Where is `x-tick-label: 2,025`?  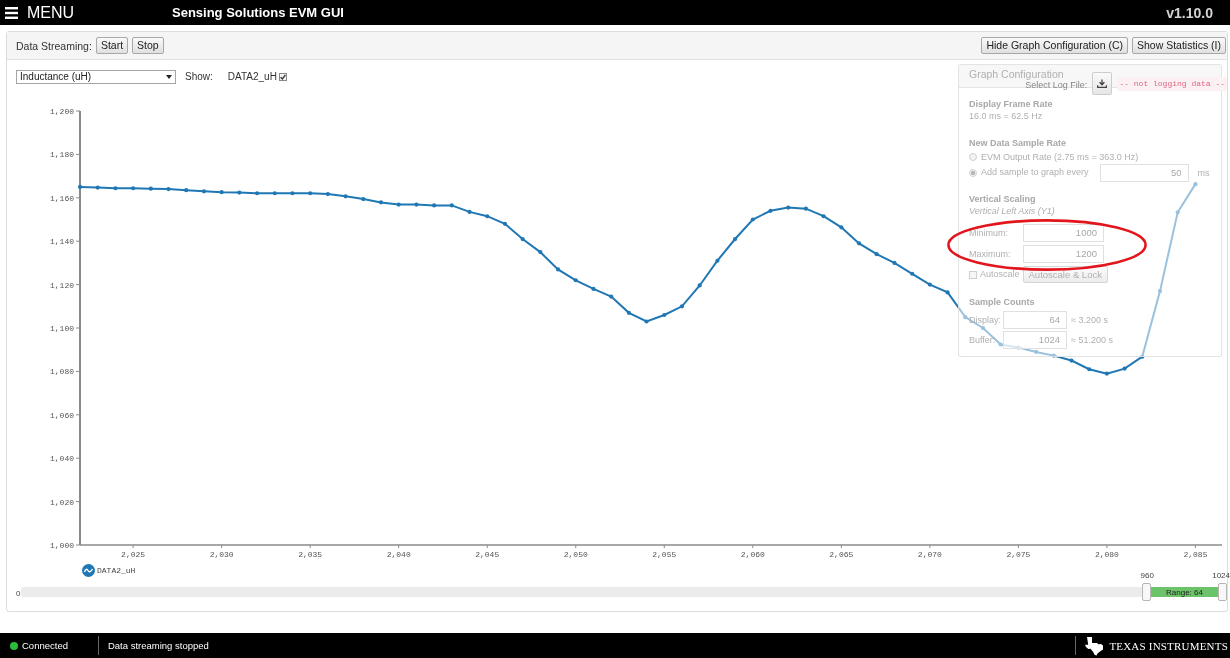 x-tick-label: 2,025 is located at coordinates (133, 554).